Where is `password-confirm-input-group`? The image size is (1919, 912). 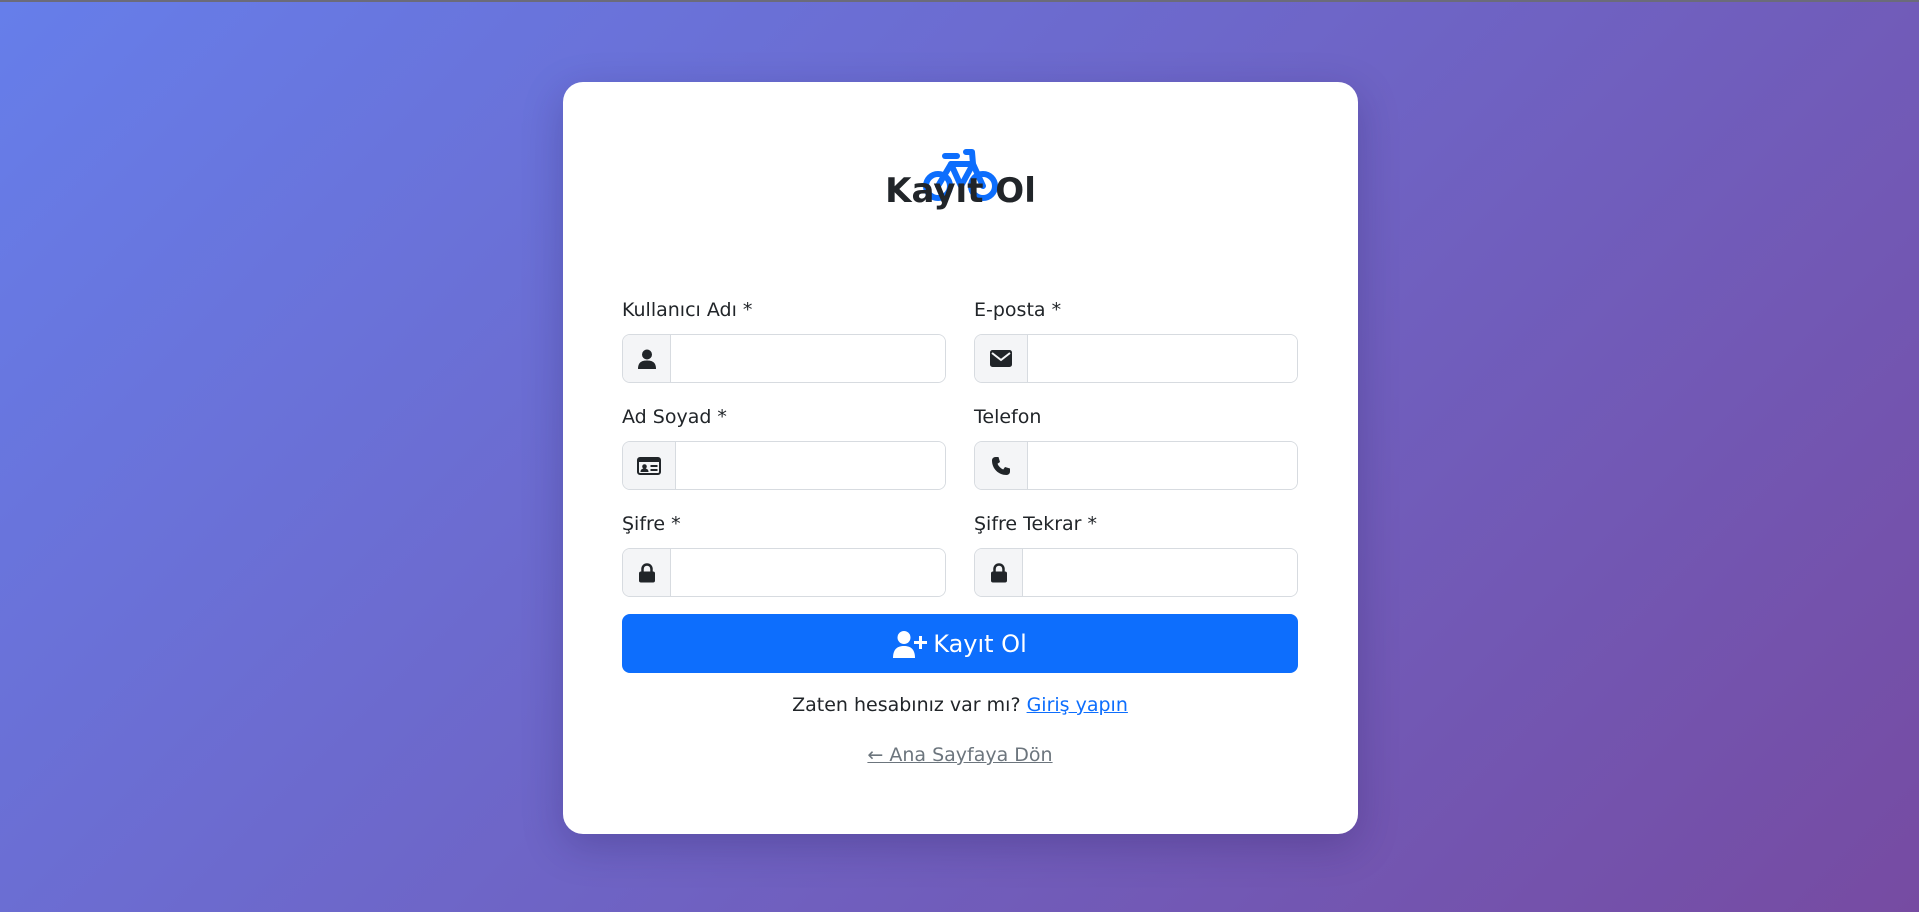 password-confirm-input-group is located at coordinates (1136, 572).